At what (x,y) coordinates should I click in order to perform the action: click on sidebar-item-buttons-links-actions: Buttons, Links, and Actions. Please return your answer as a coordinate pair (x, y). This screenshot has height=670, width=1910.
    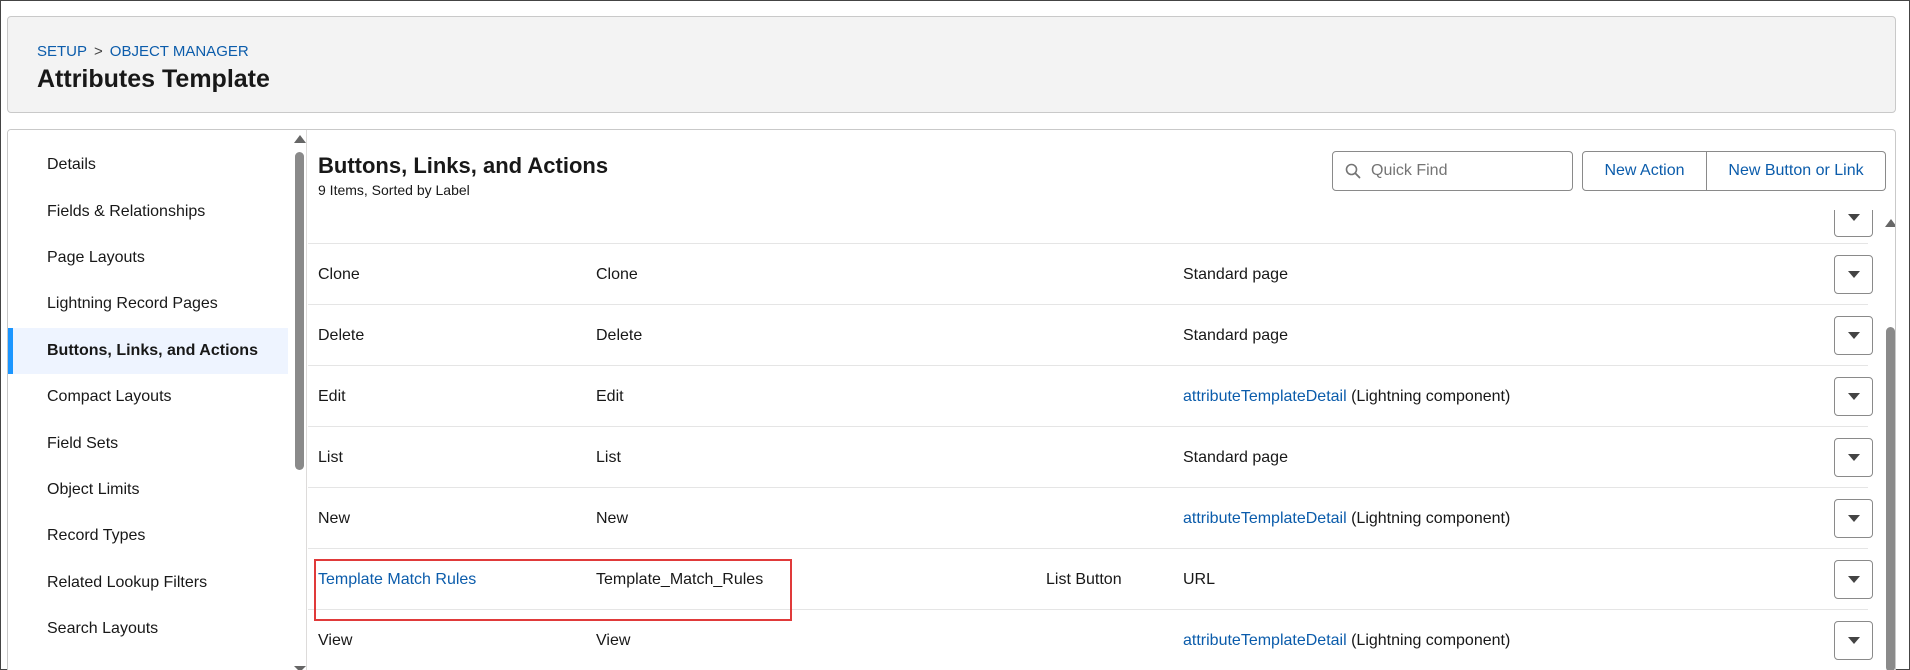
    Looking at the image, I should click on (148, 350).